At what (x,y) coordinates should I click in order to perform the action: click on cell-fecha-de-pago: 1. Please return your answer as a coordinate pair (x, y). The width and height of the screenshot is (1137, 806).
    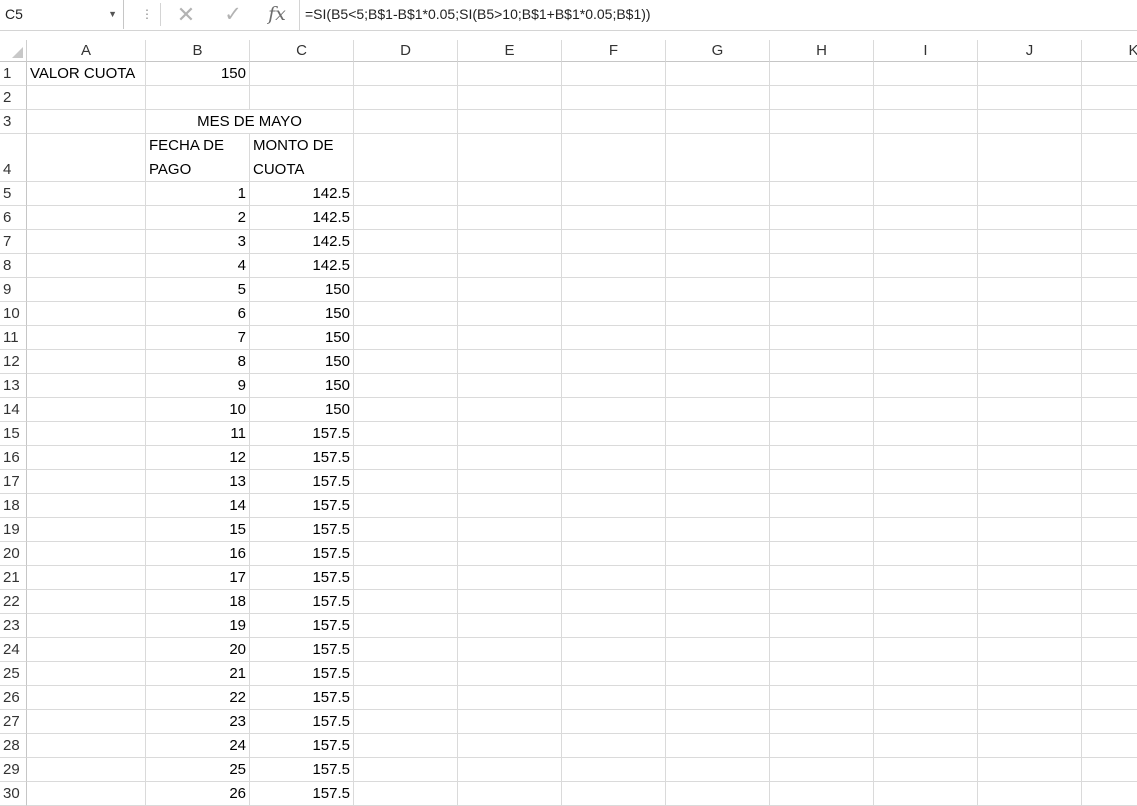
    Looking at the image, I should click on (198, 194).